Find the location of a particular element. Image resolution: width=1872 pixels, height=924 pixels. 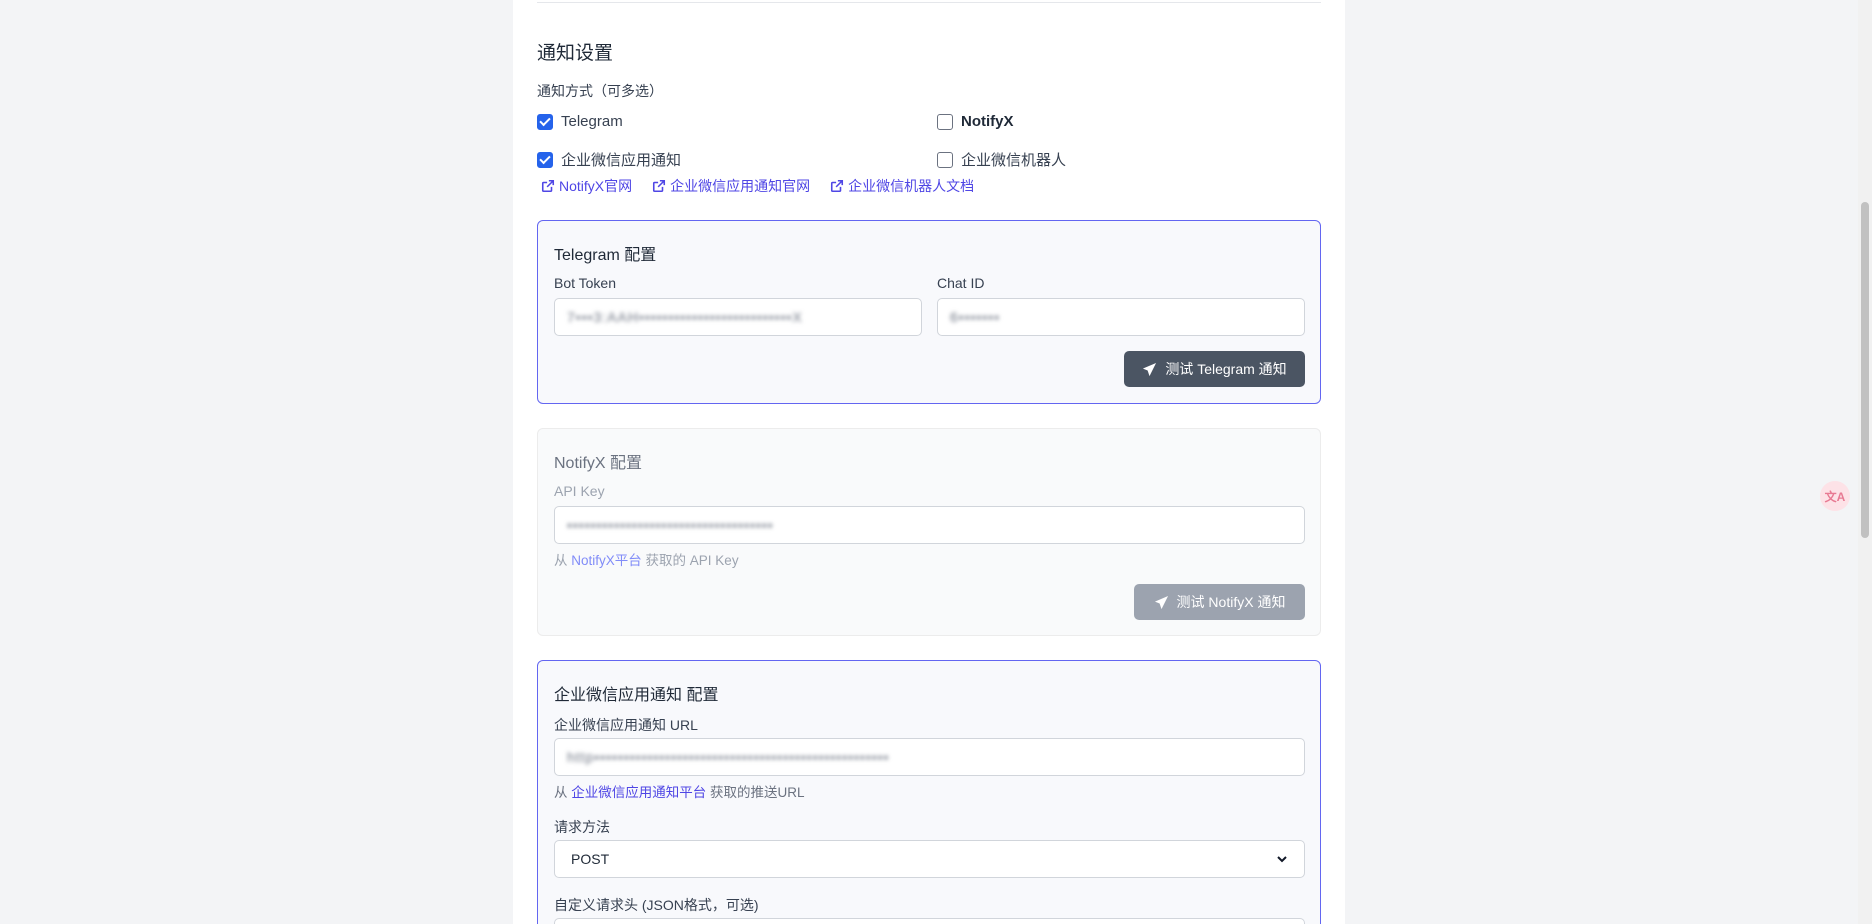

chat-id-input: 6••••••• is located at coordinates (1121, 317).